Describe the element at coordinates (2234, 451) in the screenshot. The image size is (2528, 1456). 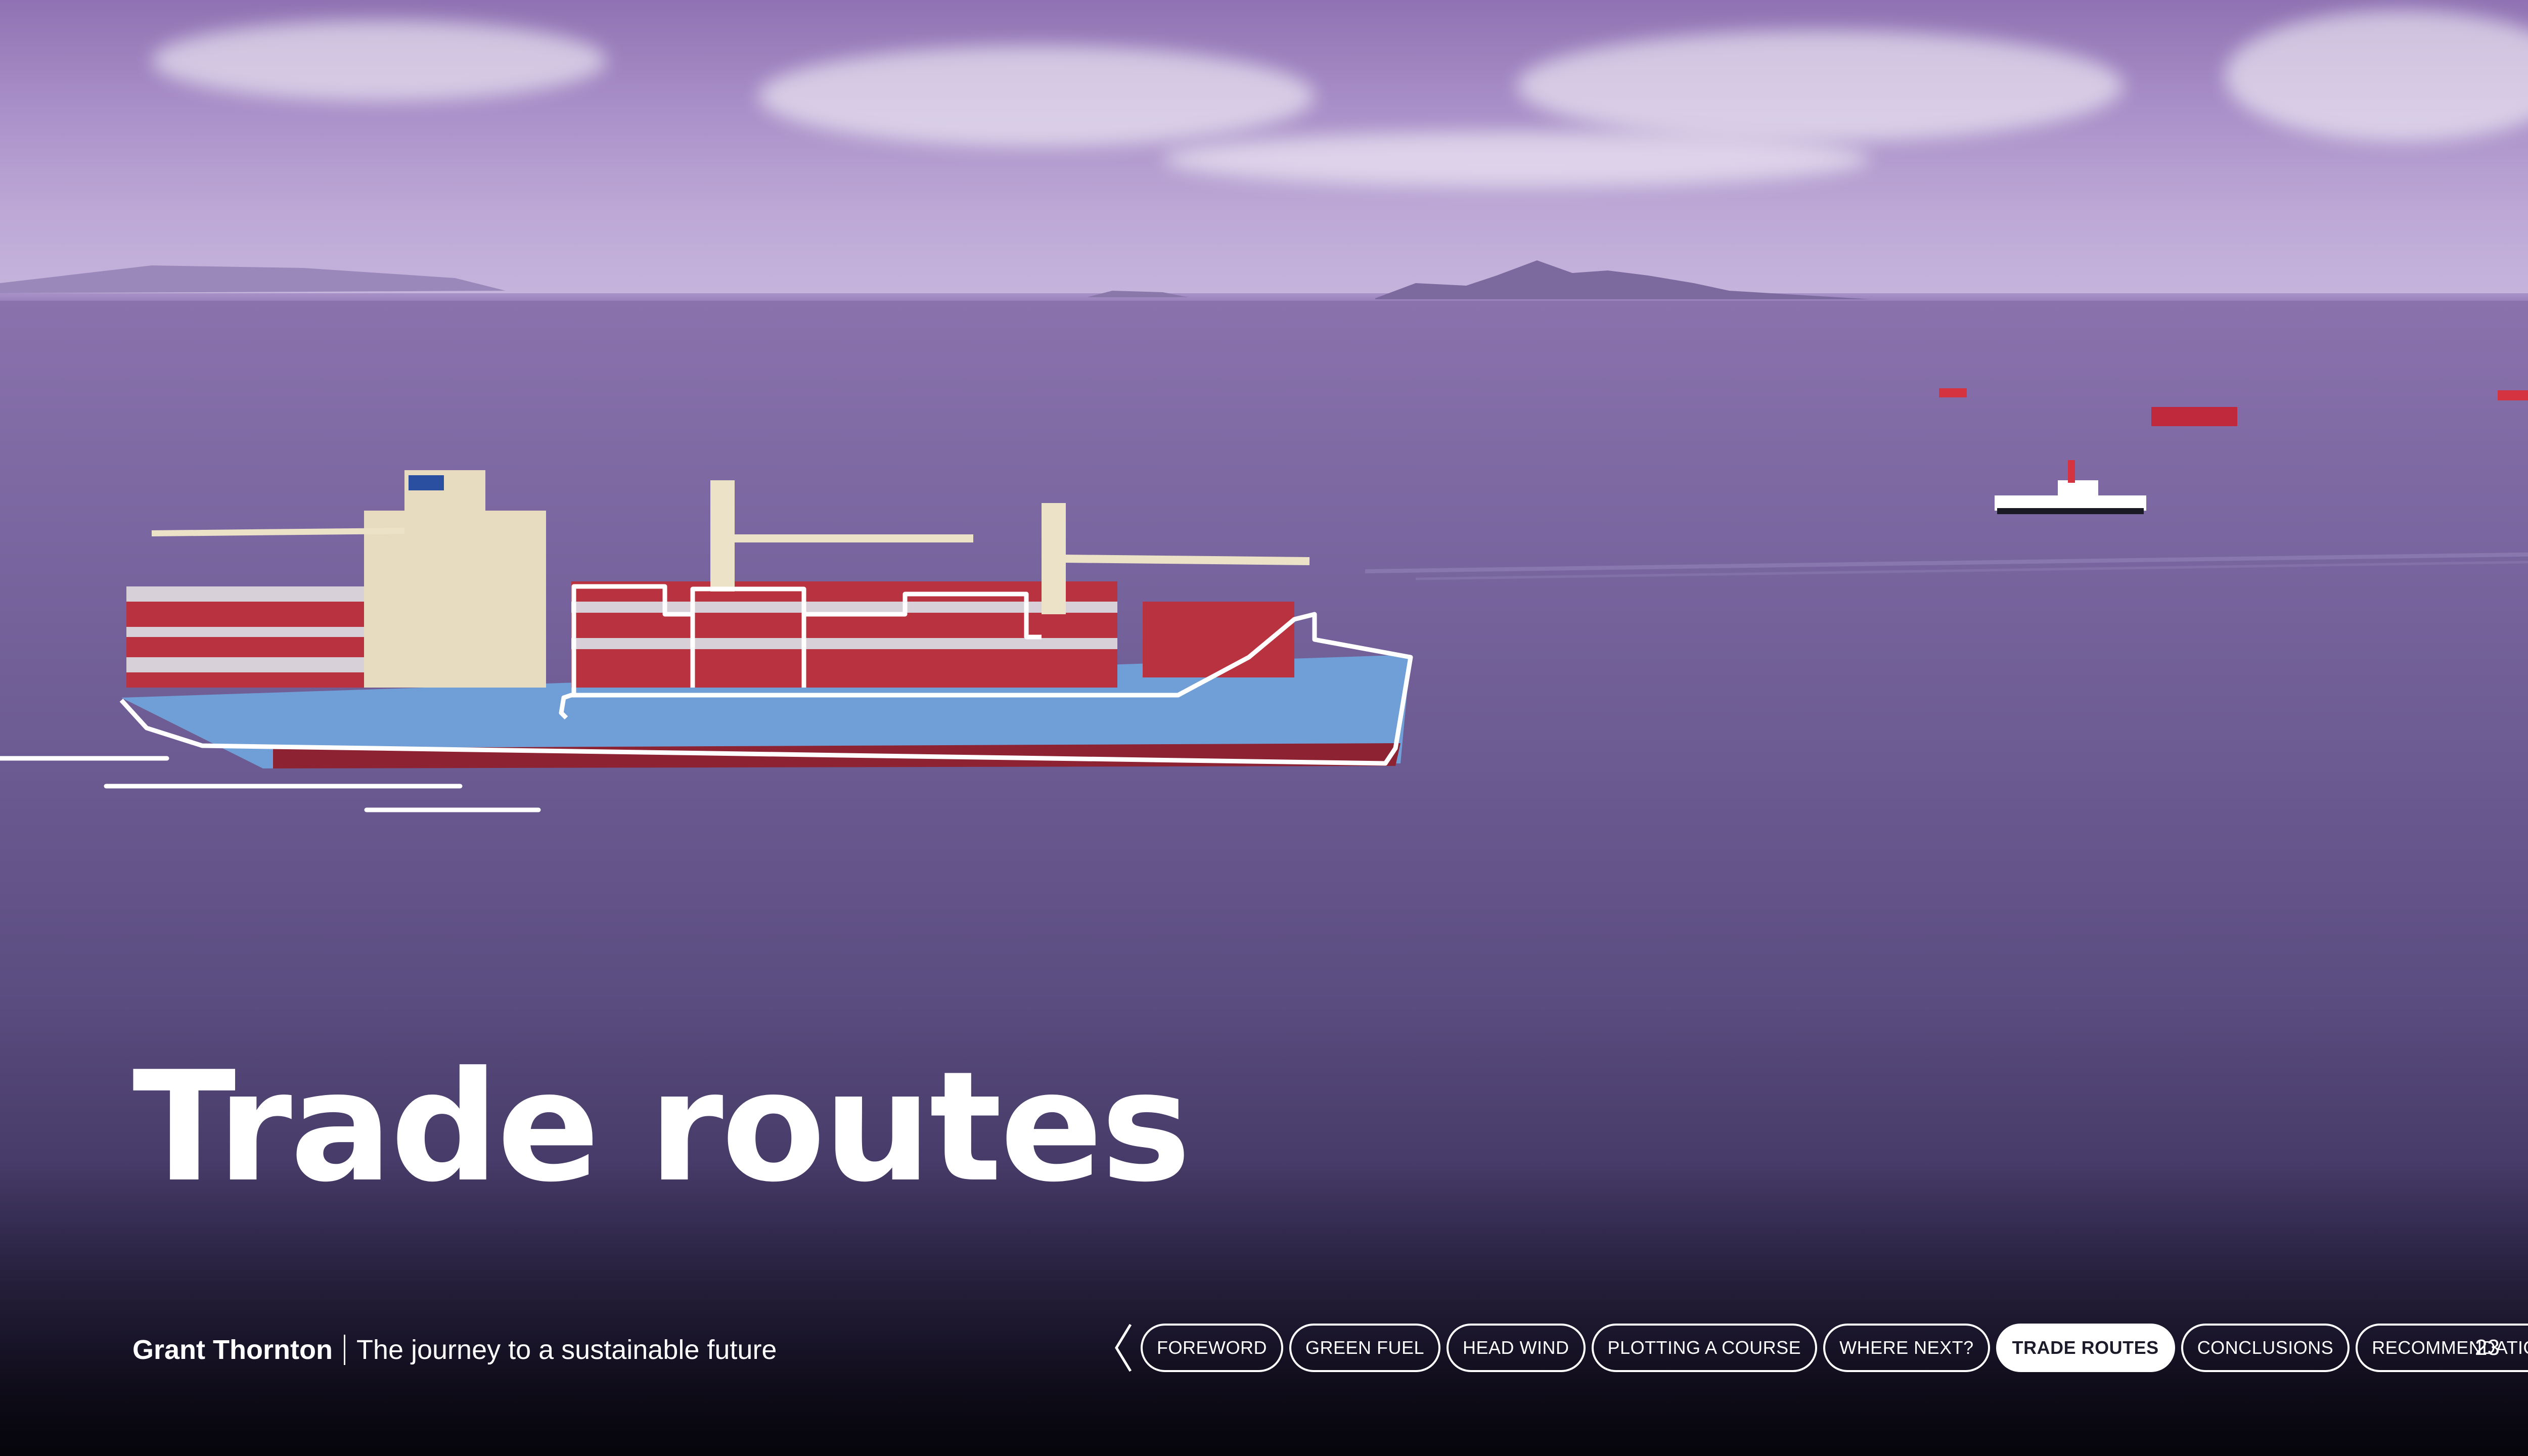
I see `small-ship` at that location.